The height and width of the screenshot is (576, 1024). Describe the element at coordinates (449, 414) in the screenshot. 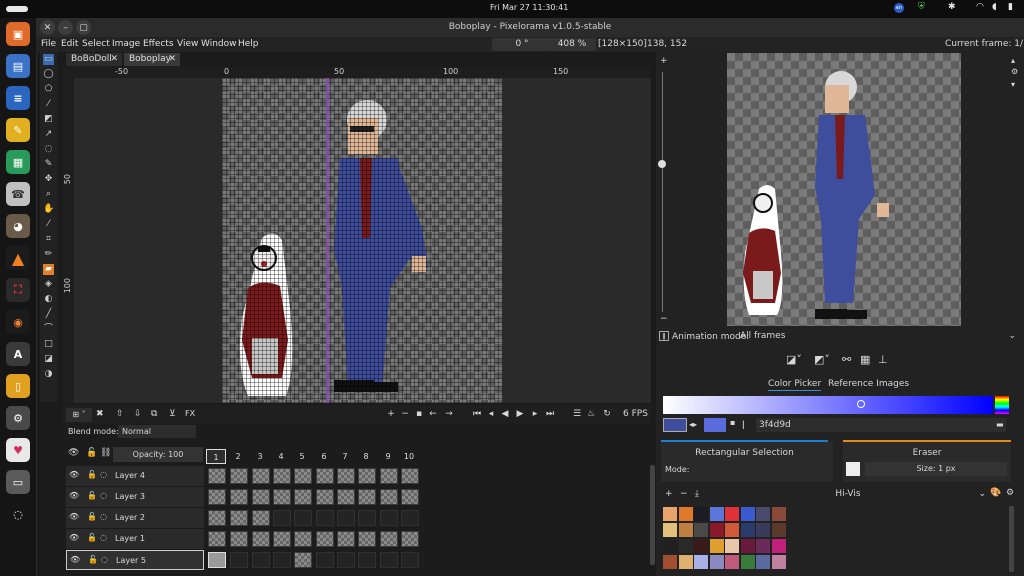

I see `move-frame-right-icon: →` at that location.